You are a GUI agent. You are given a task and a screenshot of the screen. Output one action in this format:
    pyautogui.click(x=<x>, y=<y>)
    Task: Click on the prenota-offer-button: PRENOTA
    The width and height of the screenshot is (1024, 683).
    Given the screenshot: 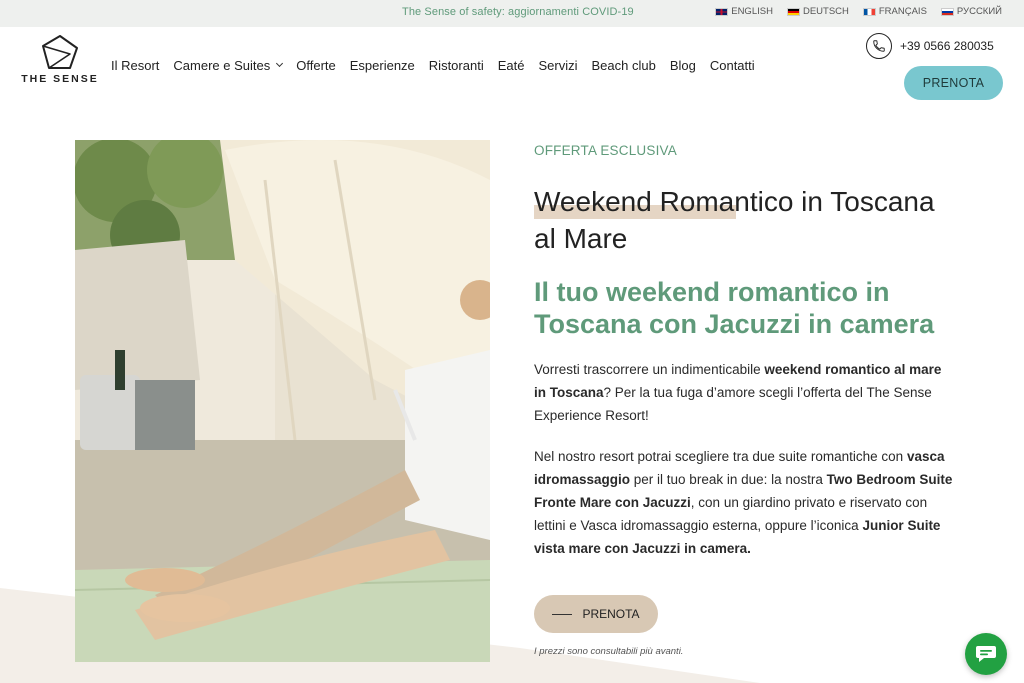 What is the action you would take?
    pyautogui.click(x=596, y=614)
    